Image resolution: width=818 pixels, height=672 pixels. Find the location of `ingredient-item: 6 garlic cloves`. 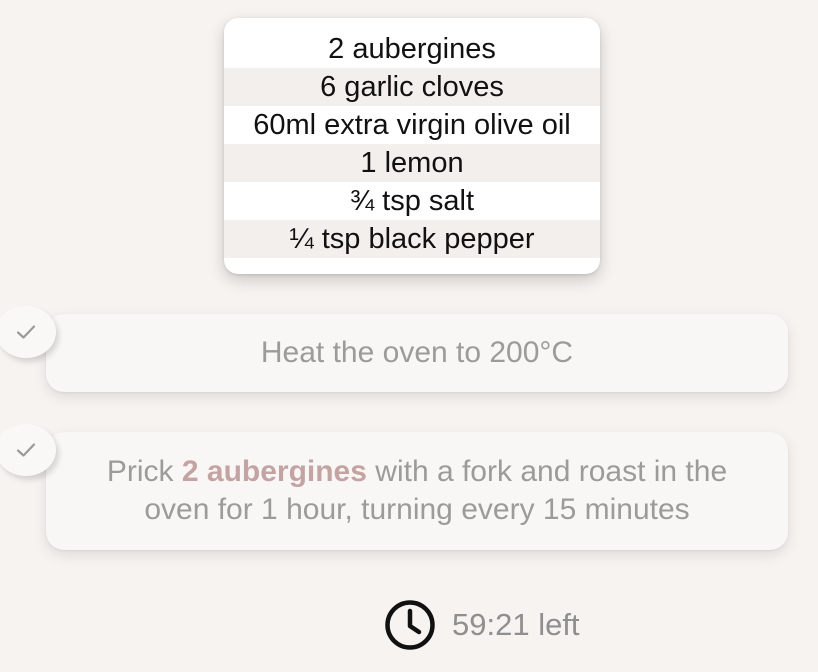

ingredient-item: 6 garlic cloves is located at coordinates (412, 87).